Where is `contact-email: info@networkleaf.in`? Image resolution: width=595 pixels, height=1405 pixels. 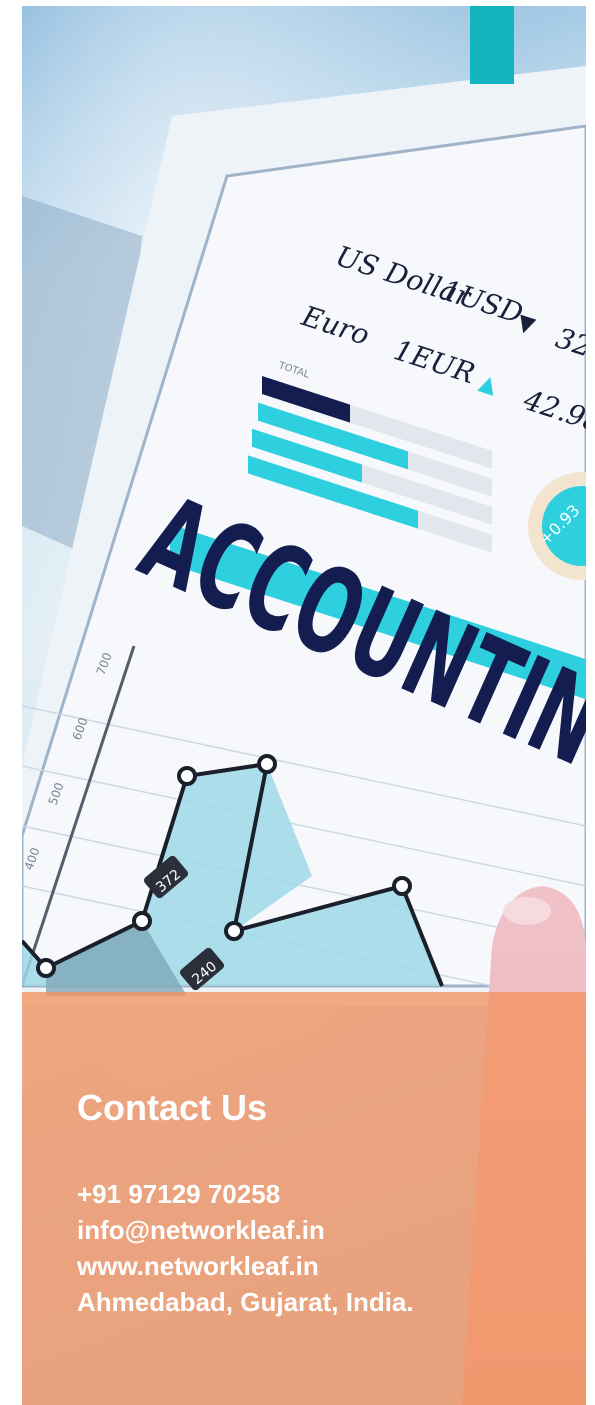
contact-email: info@networkleaf.in is located at coordinates (245, 1230).